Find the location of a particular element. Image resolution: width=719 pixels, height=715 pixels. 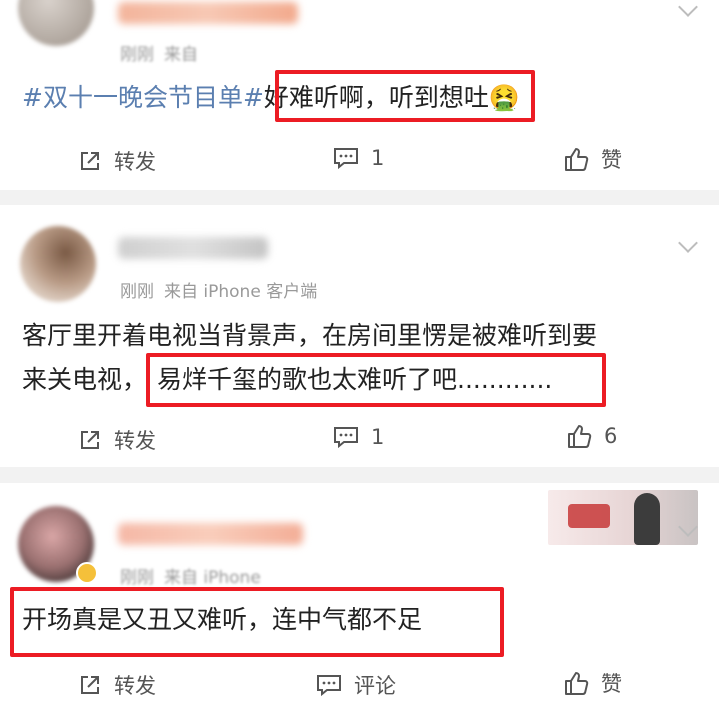

comment-button: 评论 is located at coordinates (356, 685).